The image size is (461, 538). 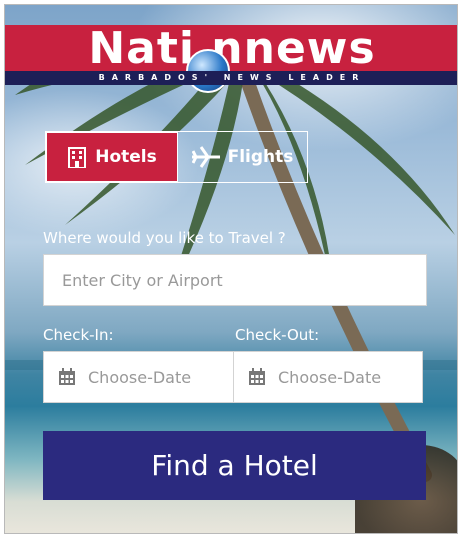 What do you see at coordinates (231, 78) in the screenshot?
I see `brand-tagline: BARBADOS' NEWS LEADER` at bounding box center [231, 78].